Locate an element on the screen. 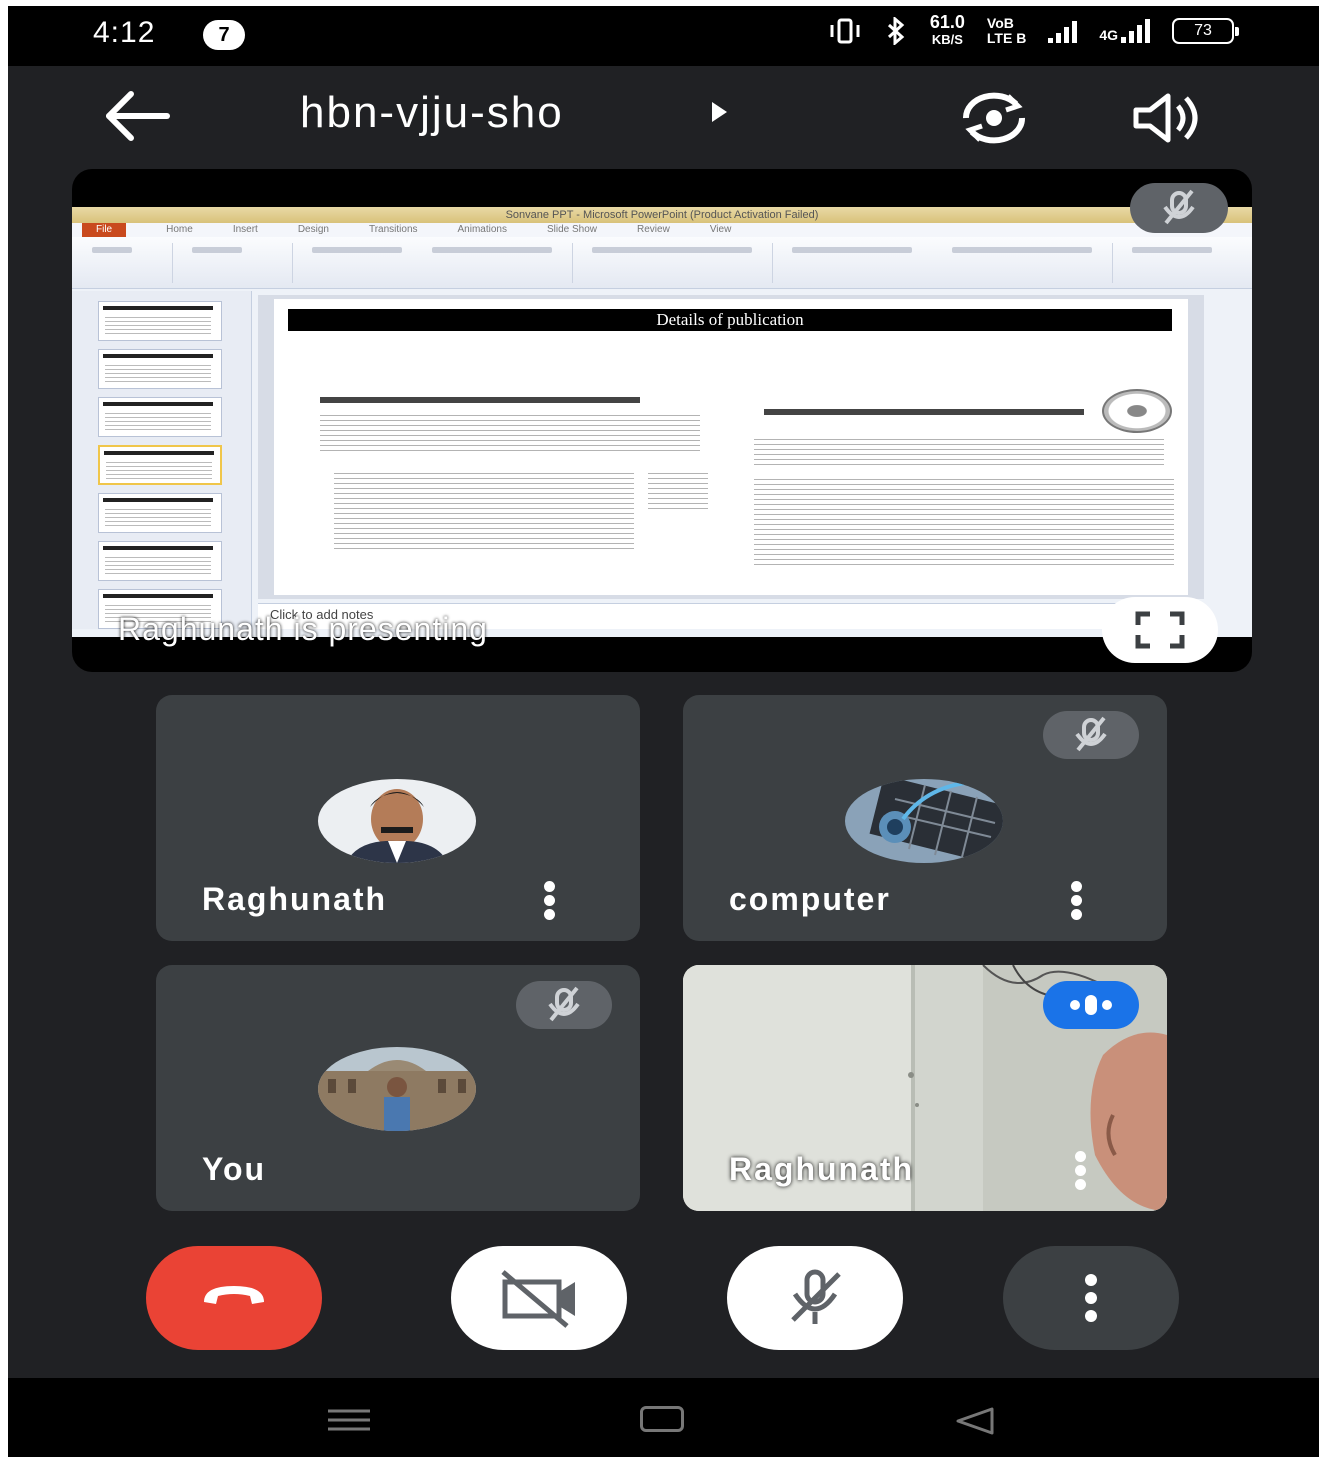  nav-back-icon is located at coordinates (975, 1421).